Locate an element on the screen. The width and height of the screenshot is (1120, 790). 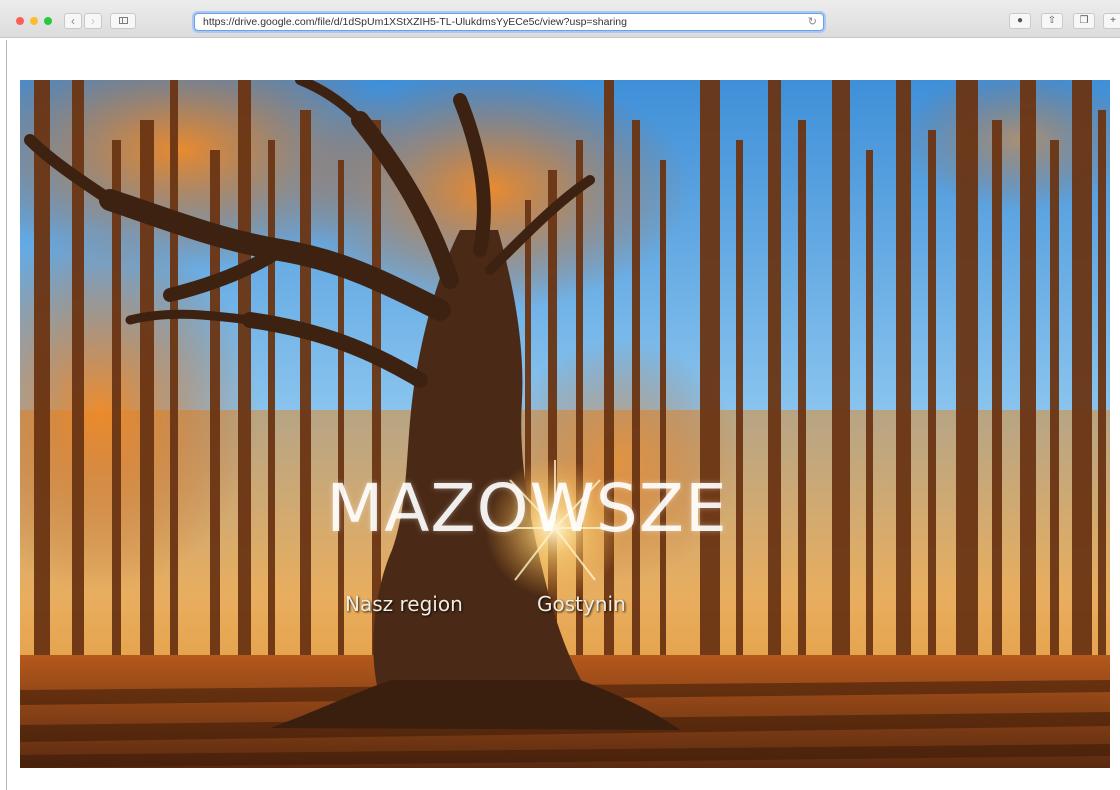
forward-button: › is located at coordinates (93, 21).